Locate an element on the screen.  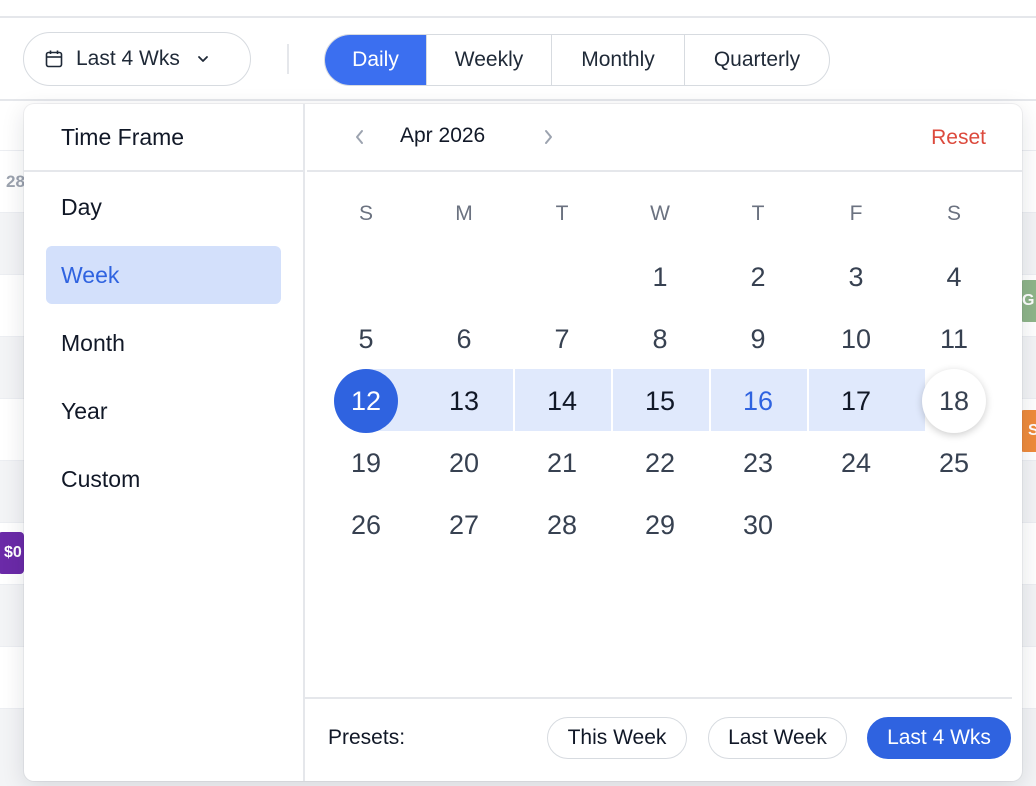
day-number: 29 is located at coordinates (660, 524).